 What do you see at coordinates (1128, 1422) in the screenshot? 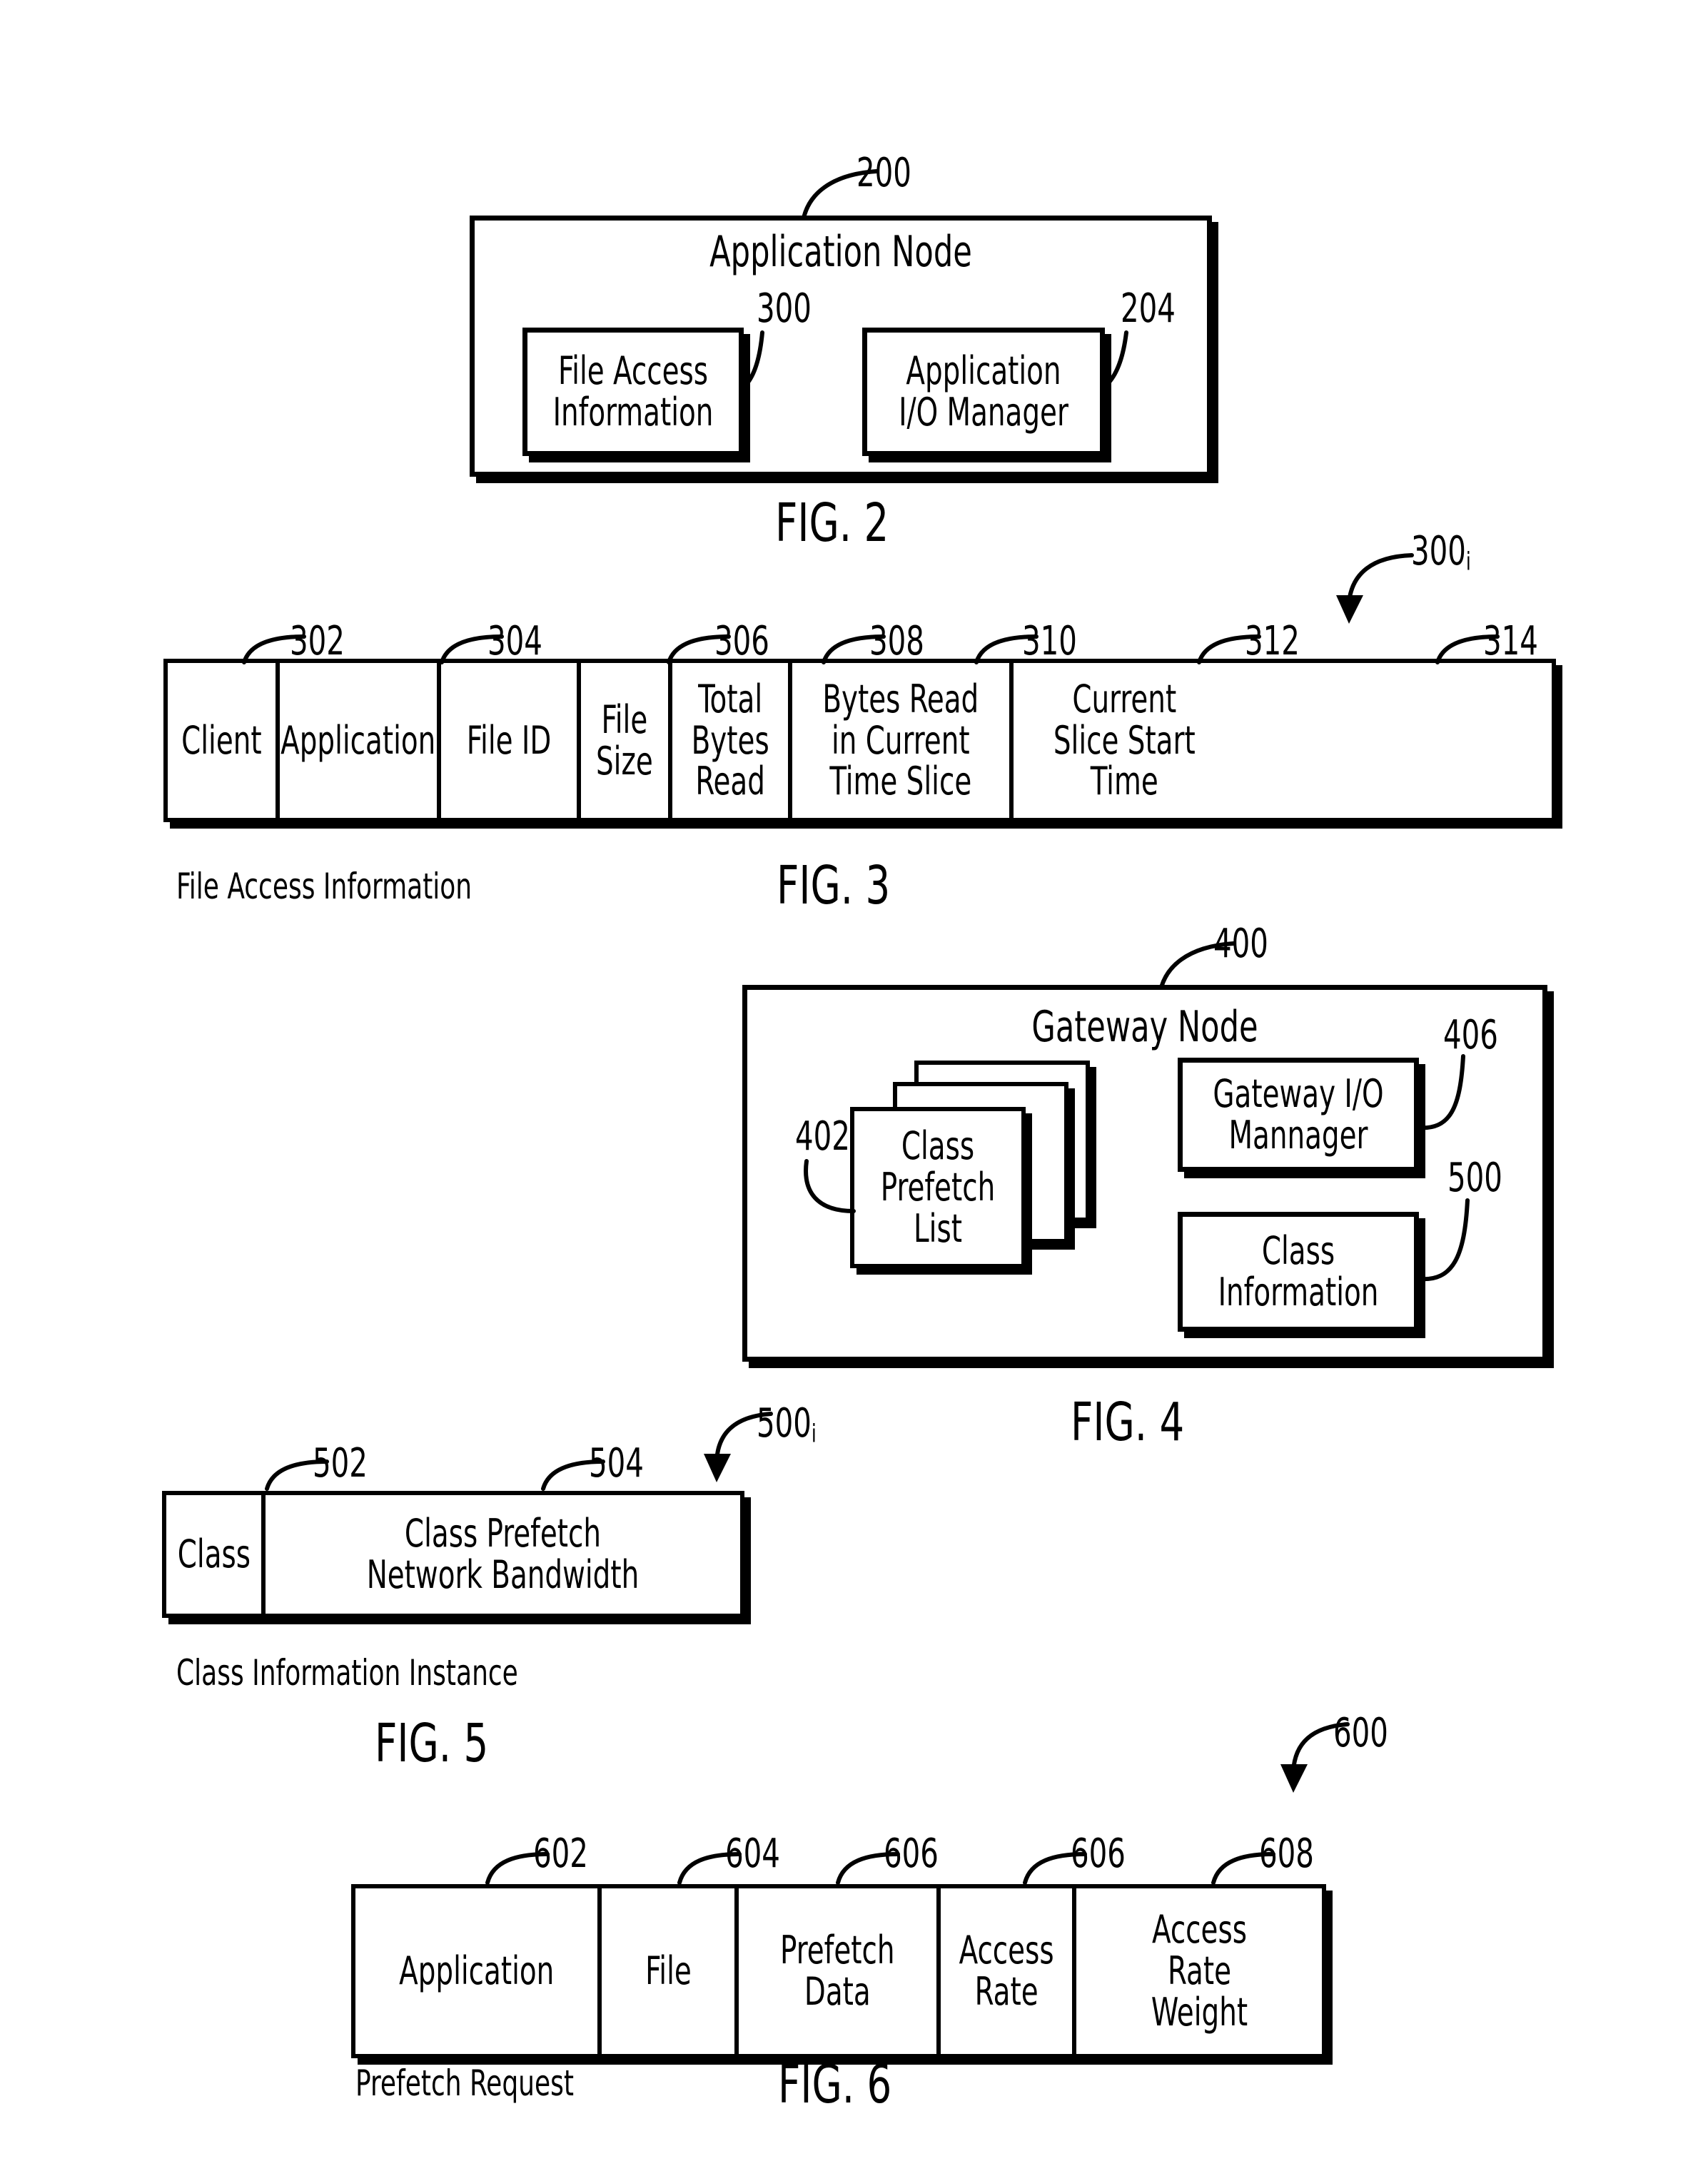
I see `figure-label-fig-4: FIG. 4` at bounding box center [1128, 1422].